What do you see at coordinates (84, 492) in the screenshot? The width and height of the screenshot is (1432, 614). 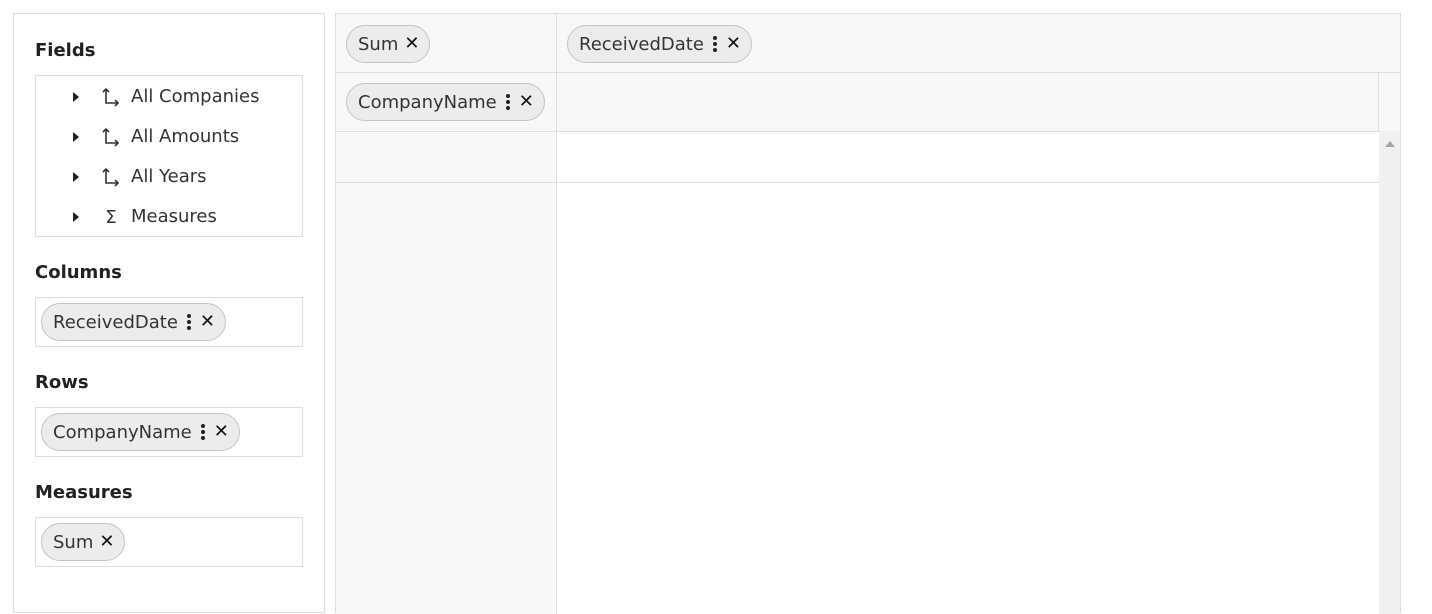 I see `measures-title: Measures` at bounding box center [84, 492].